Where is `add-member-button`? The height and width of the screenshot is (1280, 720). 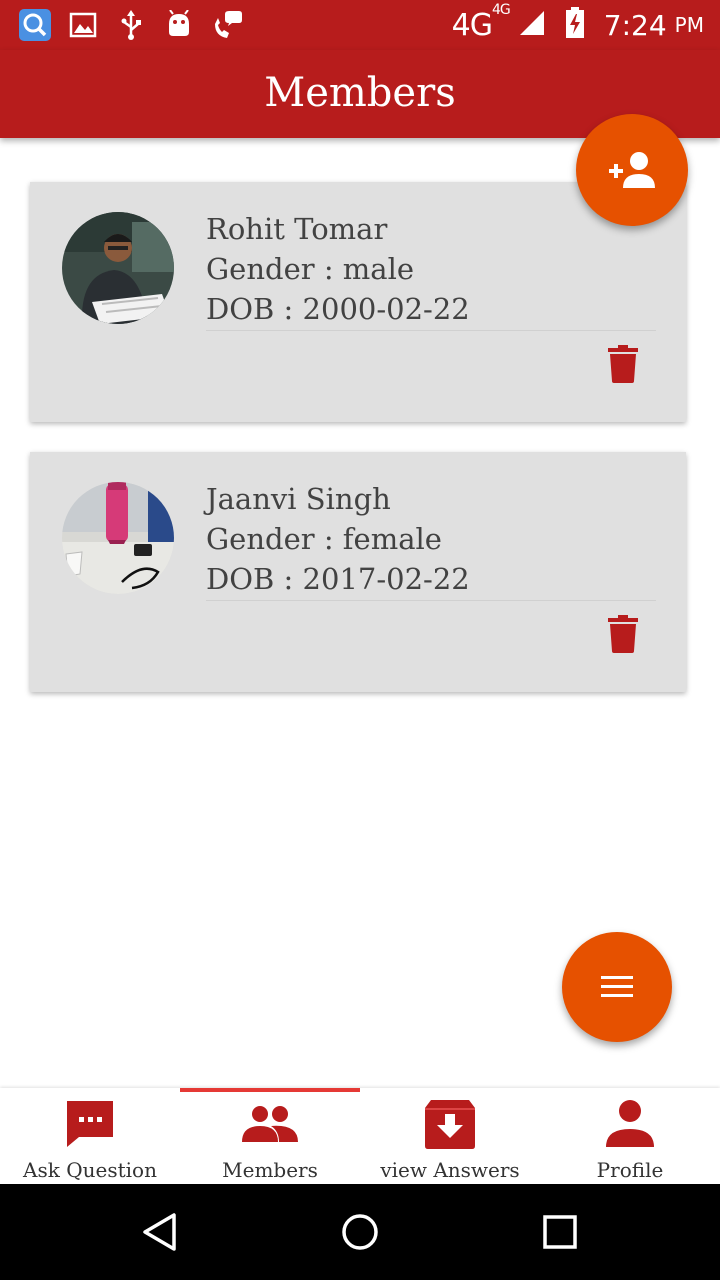 add-member-button is located at coordinates (632, 170).